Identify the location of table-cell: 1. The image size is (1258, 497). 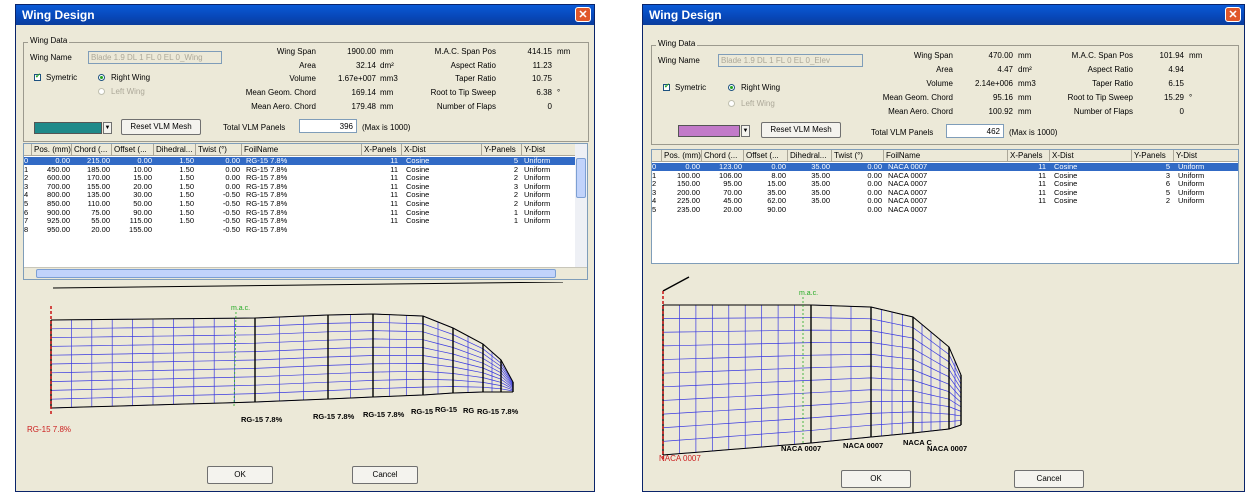
(654, 175).